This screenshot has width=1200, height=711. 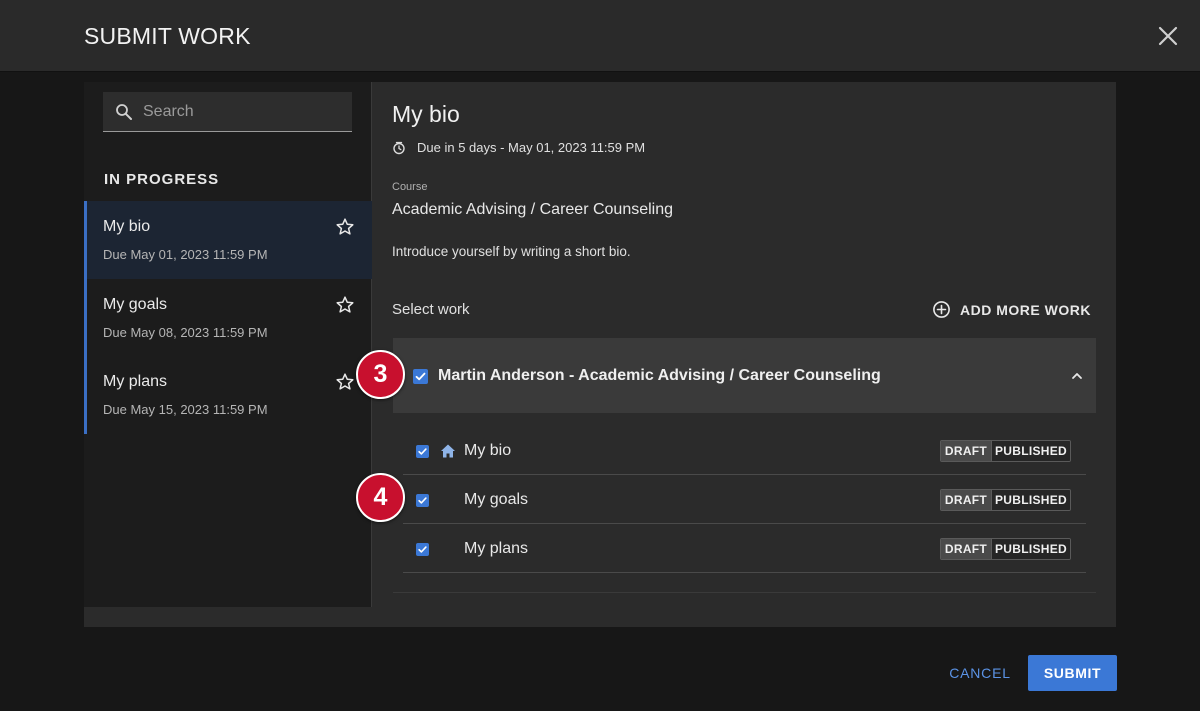 What do you see at coordinates (1072, 673) in the screenshot?
I see `submit-button: SUBMIT` at bounding box center [1072, 673].